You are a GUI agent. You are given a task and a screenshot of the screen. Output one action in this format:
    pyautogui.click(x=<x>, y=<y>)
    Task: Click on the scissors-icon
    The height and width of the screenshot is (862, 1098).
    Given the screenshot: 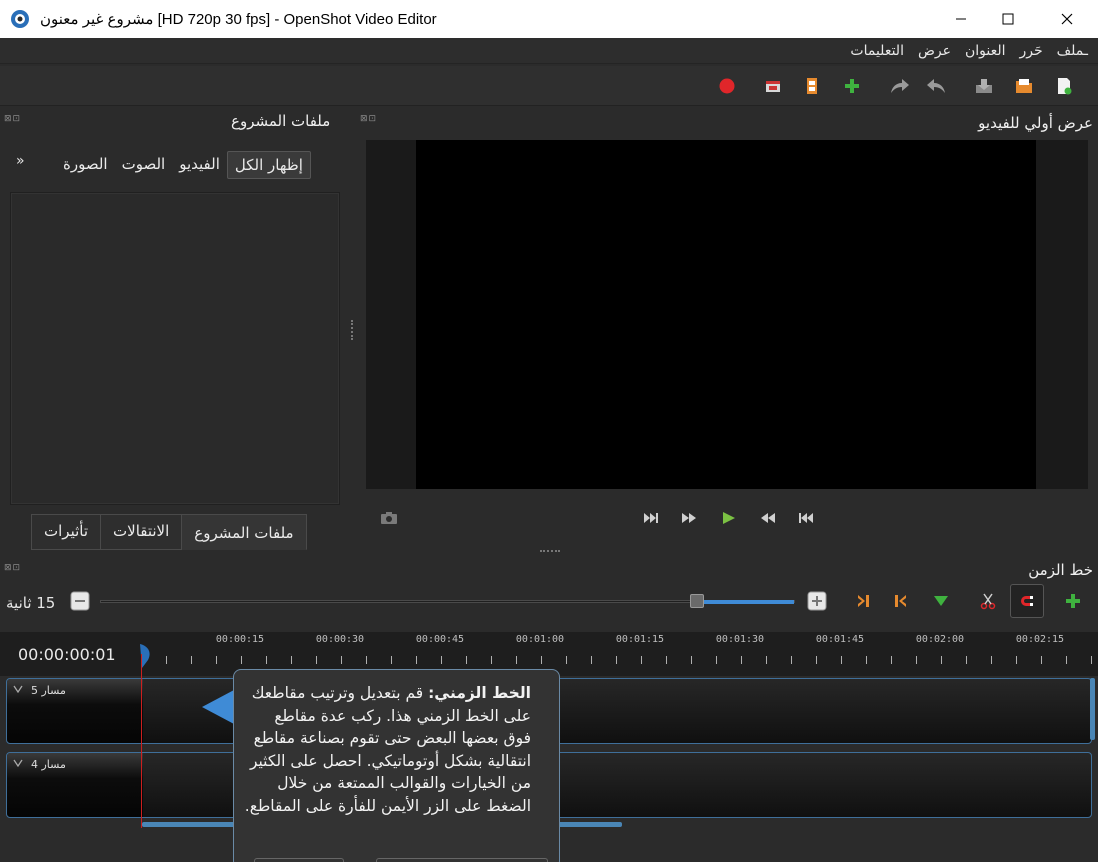 What is the action you would take?
    pyautogui.click(x=988, y=601)
    